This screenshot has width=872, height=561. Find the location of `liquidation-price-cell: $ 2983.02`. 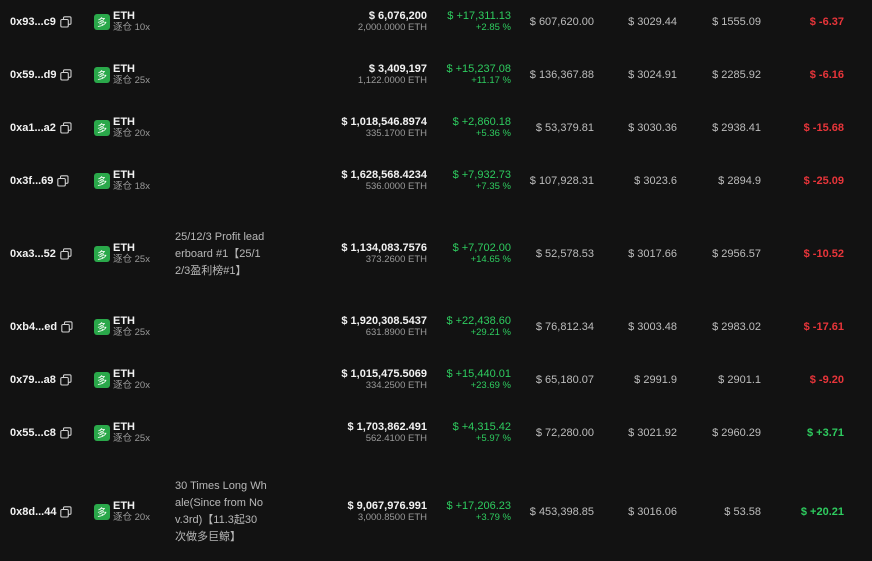

liquidation-price-cell: $ 2983.02 is located at coordinates (736, 326).